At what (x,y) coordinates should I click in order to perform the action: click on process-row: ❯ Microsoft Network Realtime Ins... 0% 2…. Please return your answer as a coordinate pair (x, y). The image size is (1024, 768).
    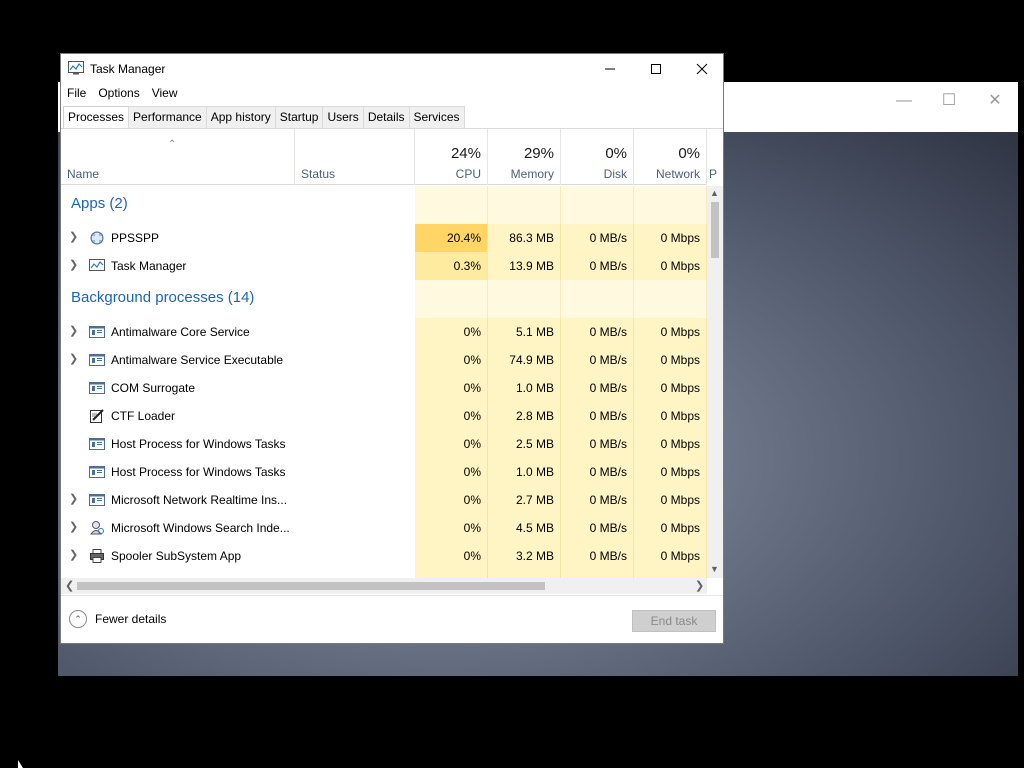
    Looking at the image, I should click on (384, 500).